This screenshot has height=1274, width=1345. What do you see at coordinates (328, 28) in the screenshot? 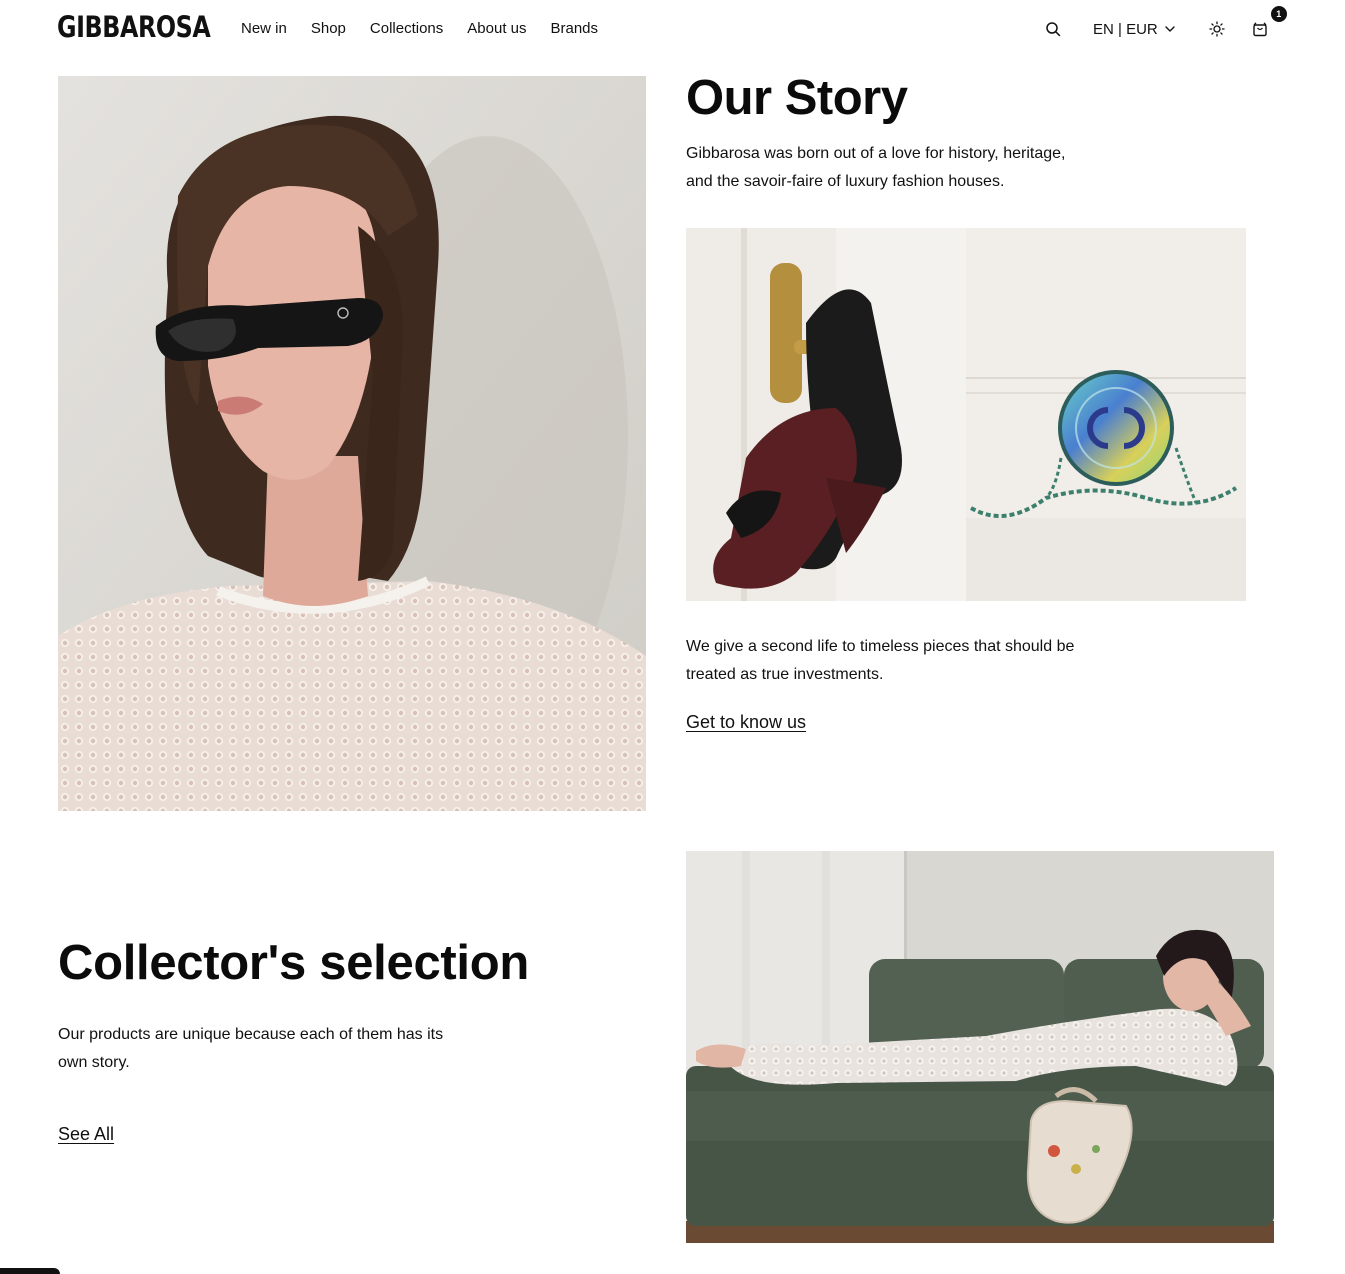
I see `nav-item-shop: Shop` at bounding box center [328, 28].